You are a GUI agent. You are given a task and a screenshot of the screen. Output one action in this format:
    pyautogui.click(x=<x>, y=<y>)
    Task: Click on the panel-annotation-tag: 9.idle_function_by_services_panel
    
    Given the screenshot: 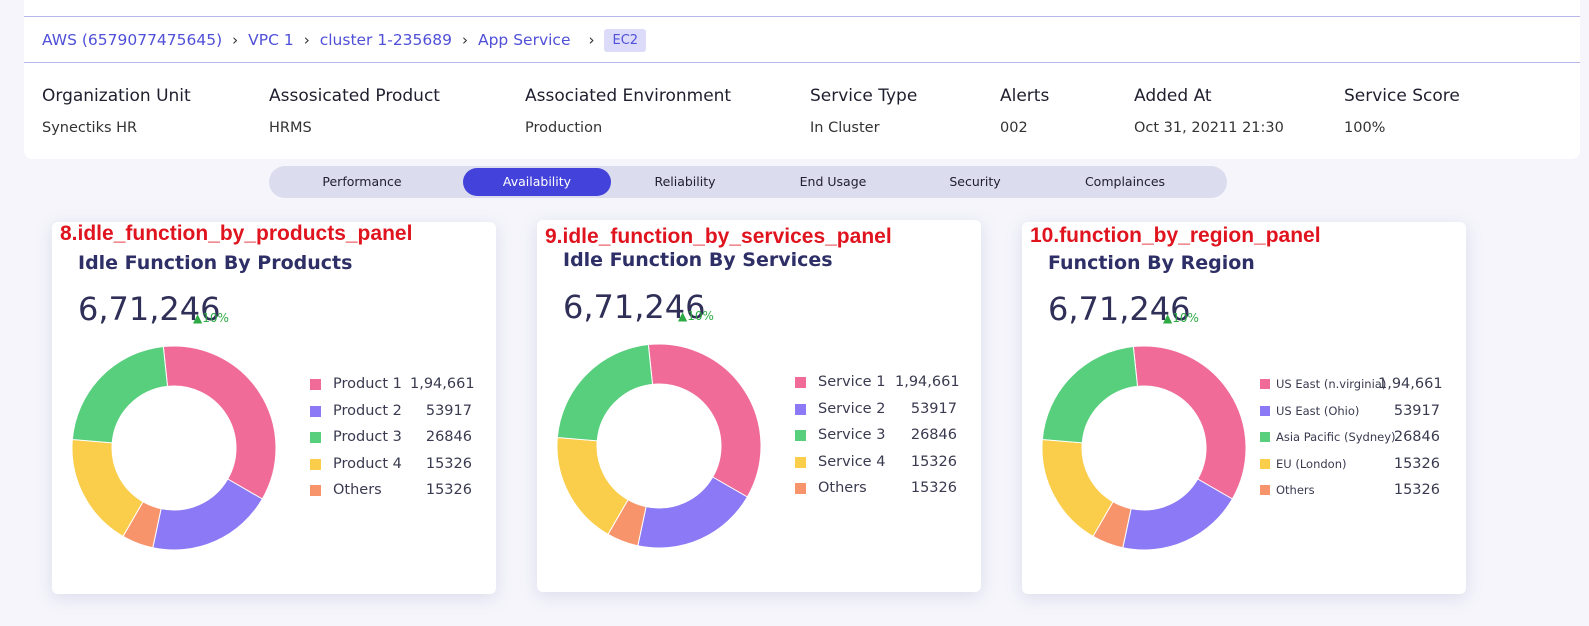 What is the action you would take?
    pyautogui.click(x=718, y=236)
    